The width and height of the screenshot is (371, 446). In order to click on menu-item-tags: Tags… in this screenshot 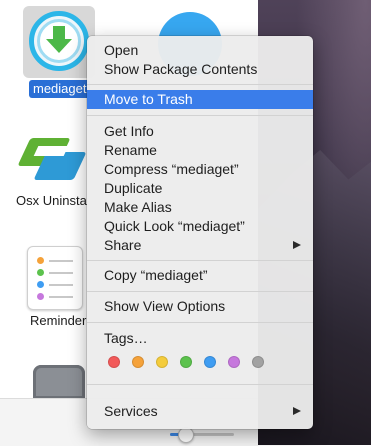, I will do `click(200, 338)`.